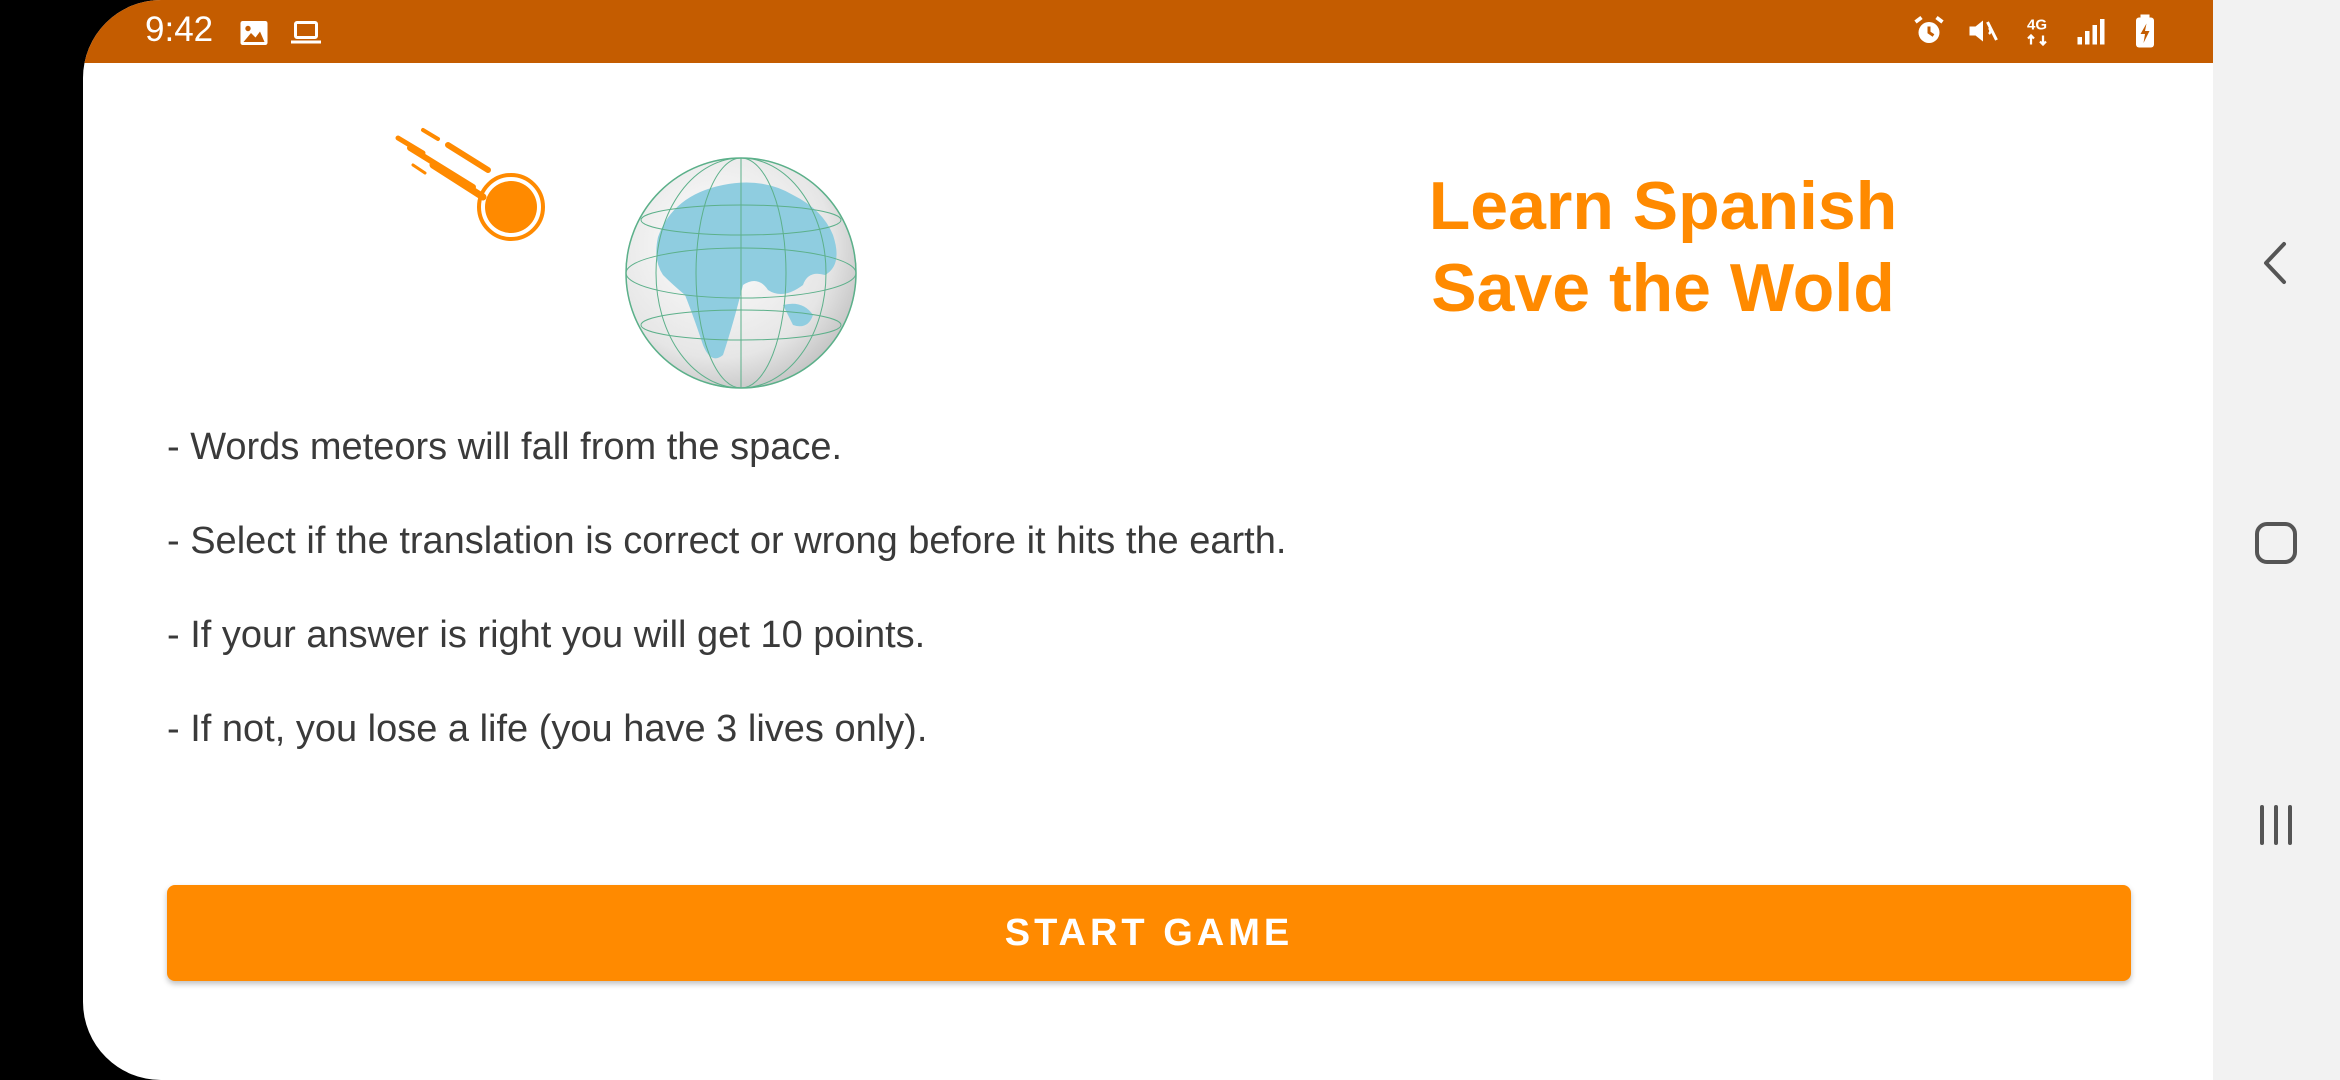 The image size is (2340, 1080). What do you see at coordinates (1663, 288) in the screenshot?
I see `title-line-2: Save the Wold` at bounding box center [1663, 288].